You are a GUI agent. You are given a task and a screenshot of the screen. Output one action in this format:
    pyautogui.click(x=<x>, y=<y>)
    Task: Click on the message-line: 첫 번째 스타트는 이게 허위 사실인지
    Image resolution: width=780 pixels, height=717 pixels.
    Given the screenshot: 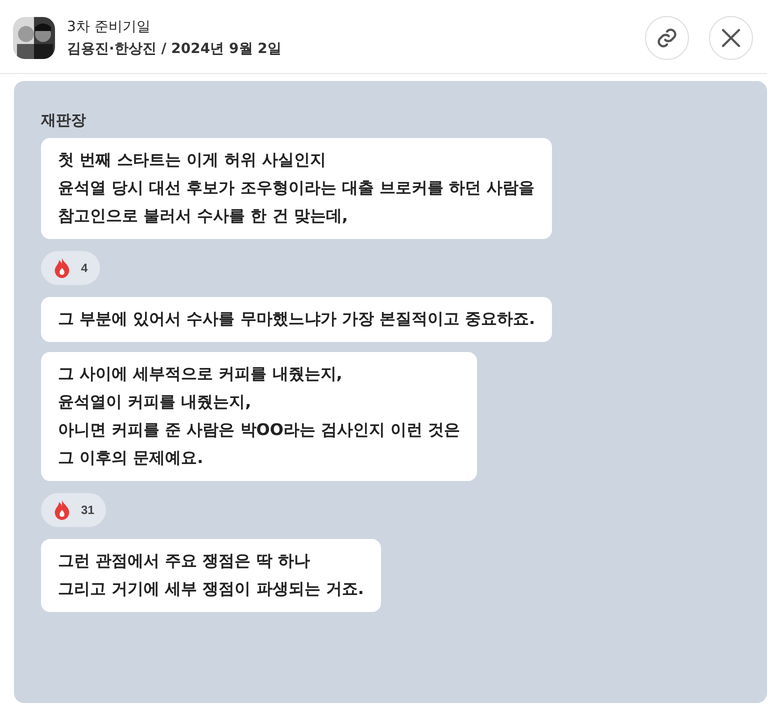 What is the action you would take?
    pyautogui.click(x=192, y=160)
    